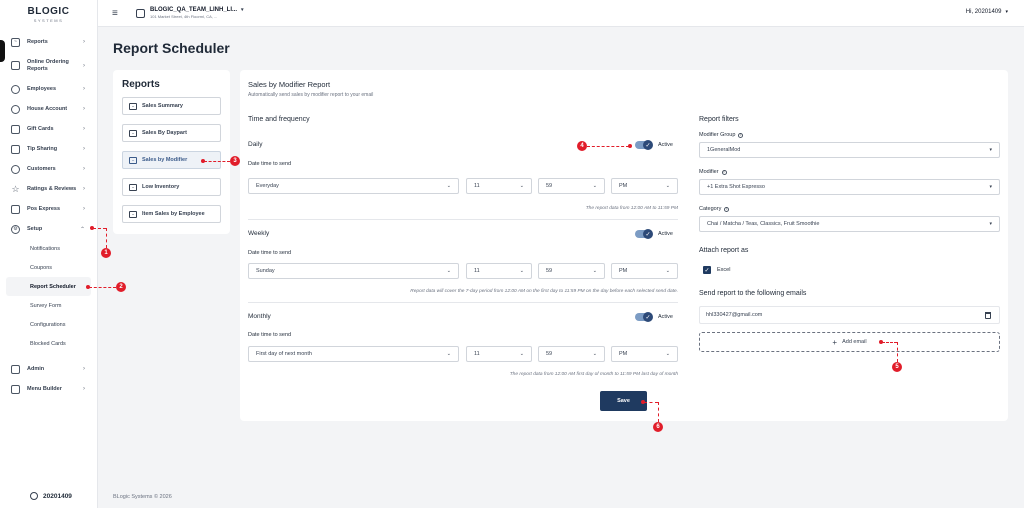 The width and height of the screenshot is (1024, 508). What do you see at coordinates (15, 129) in the screenshot?
I see `gift-icon` at bounding box center [15, 129].